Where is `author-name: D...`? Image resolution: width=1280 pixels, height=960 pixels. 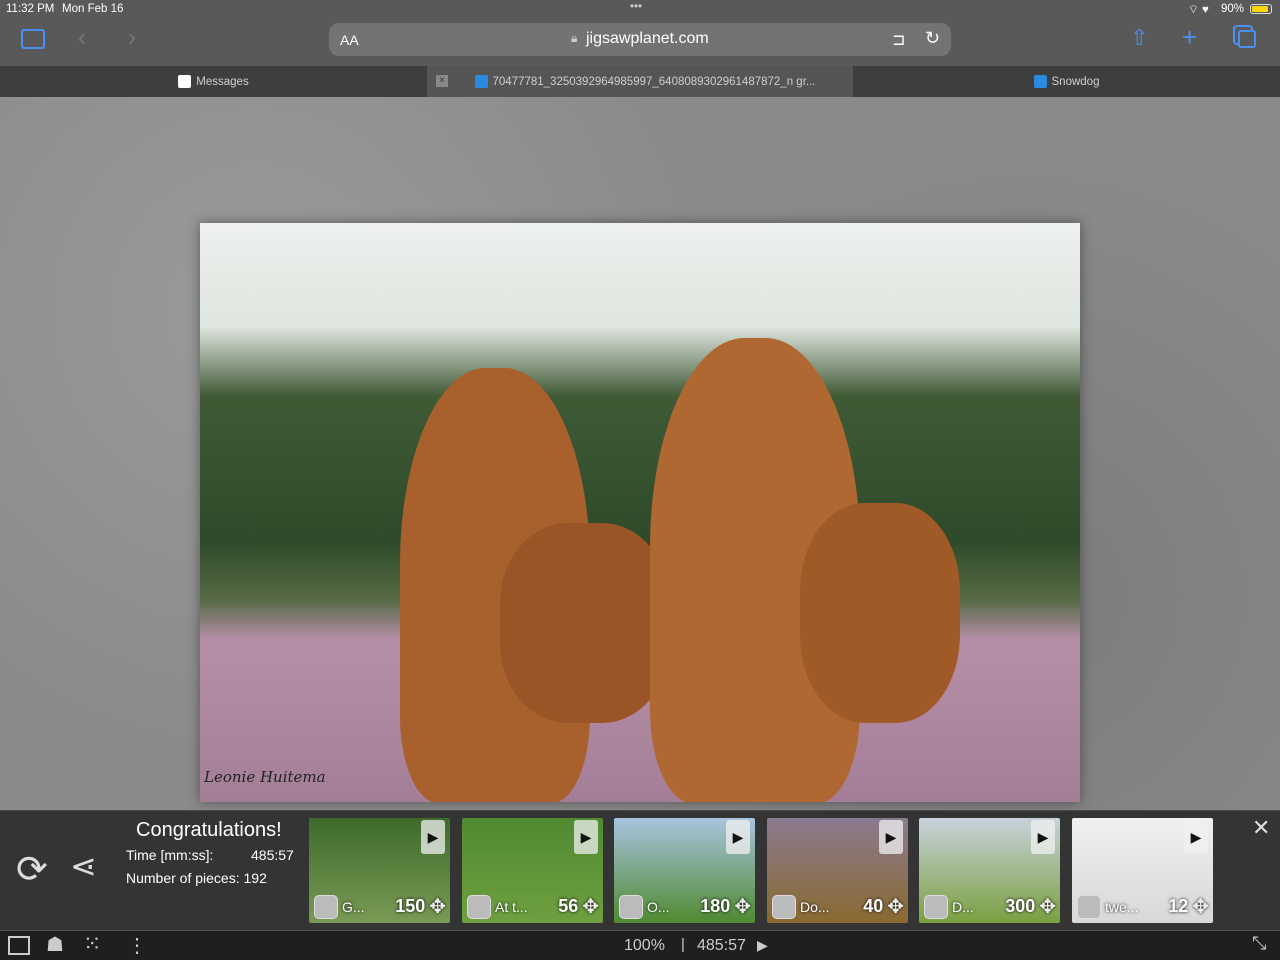 author-name: D... is located at coordinates (963, 906).